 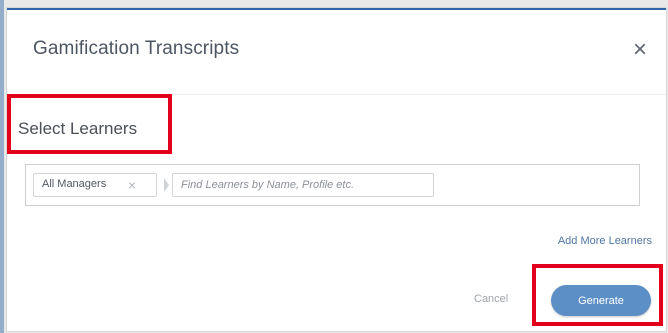 I want to click on selected-learner-chip-label: All Managers, so click(x=74, y=184).